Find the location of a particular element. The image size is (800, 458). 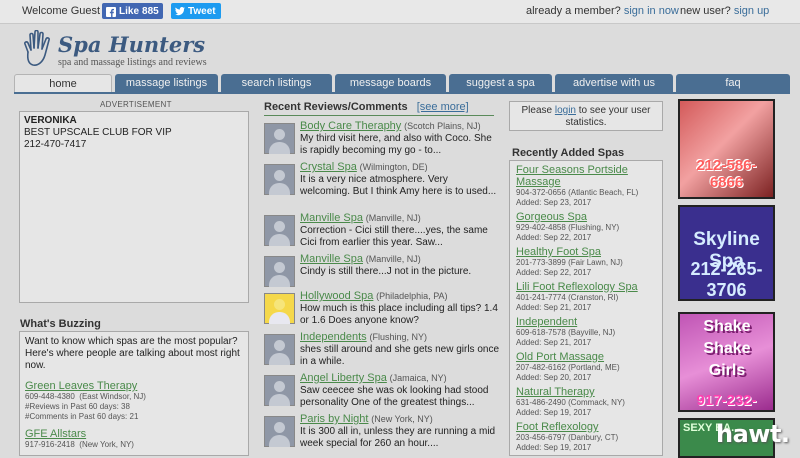

site-tagline: spa and massage listings and reviews is located at coordinates (132, 62).